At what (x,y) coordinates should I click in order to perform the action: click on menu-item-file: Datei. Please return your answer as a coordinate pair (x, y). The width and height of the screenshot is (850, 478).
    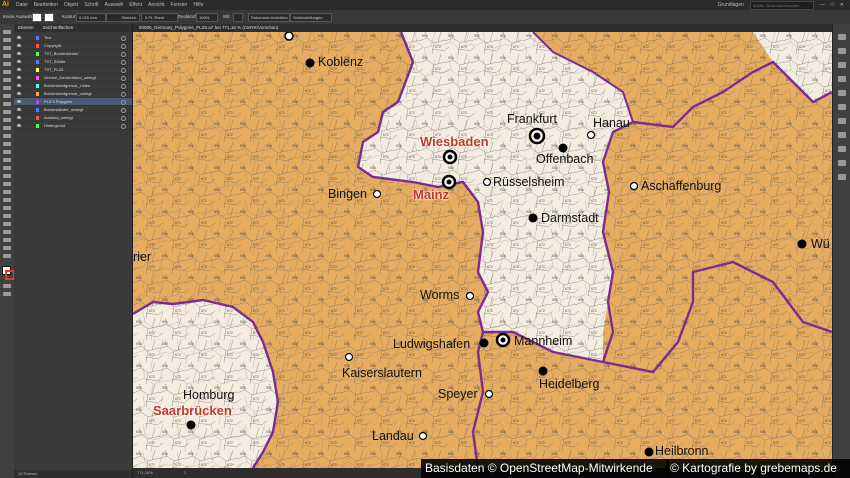
    Looking at the image, I should click on (22, 5).